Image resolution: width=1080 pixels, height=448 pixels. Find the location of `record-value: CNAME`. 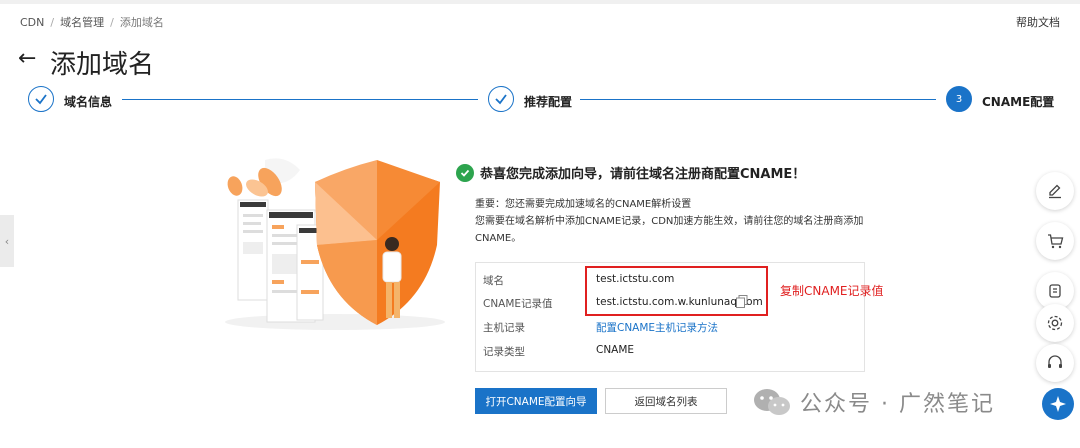

record-value: CNAME is located at coordinates (615, 350).